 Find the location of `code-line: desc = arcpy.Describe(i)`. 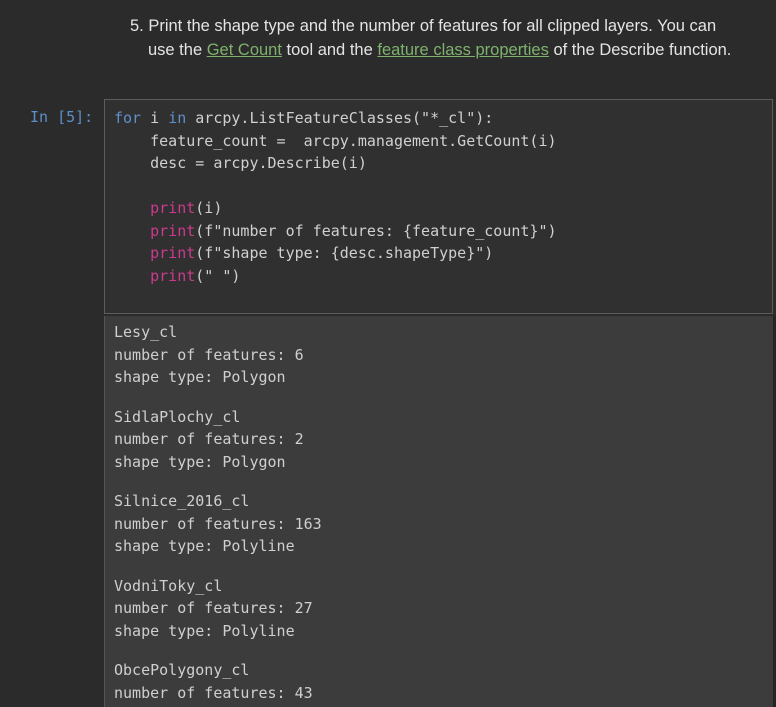

code-line: desc = arcpy.Describe(i) is located at coordinates (240, 163).